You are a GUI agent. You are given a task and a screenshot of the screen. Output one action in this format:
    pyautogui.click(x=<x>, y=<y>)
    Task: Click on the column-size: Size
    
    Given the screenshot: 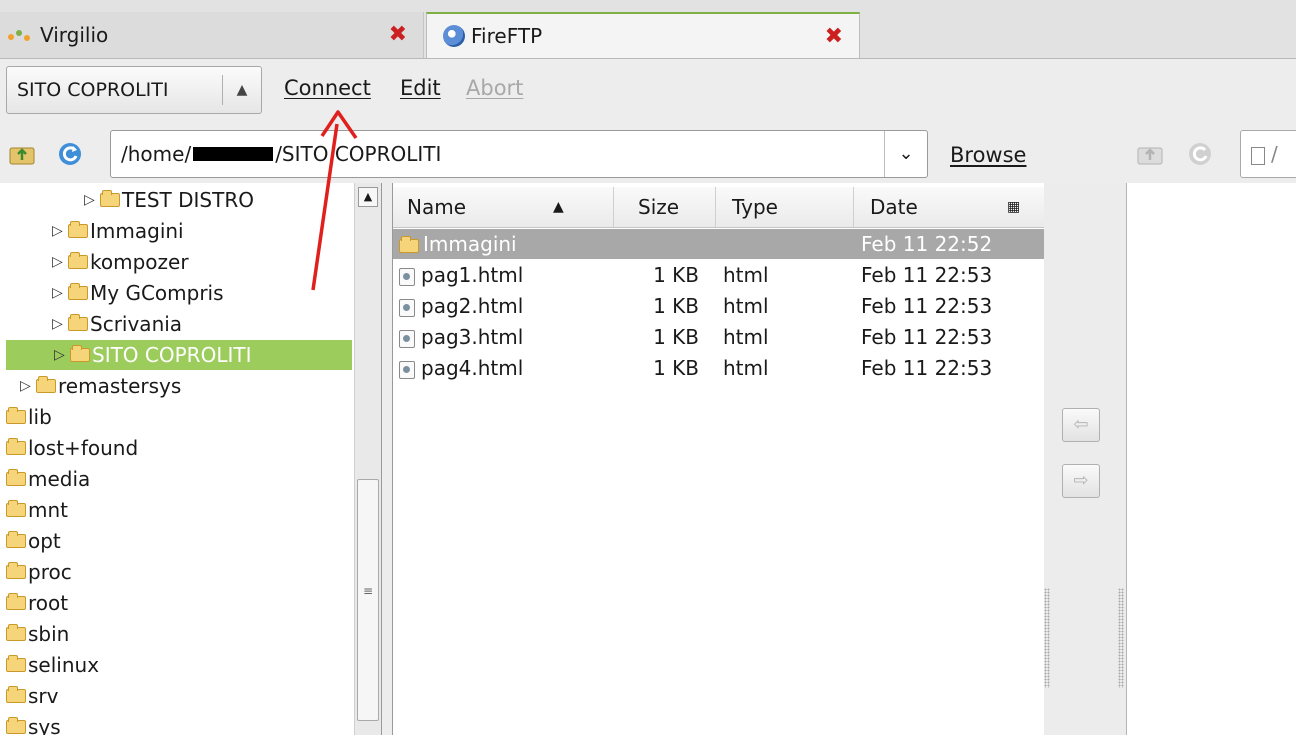 What is the action you would take?
    pyautogui.click(x=646, y=207)
    